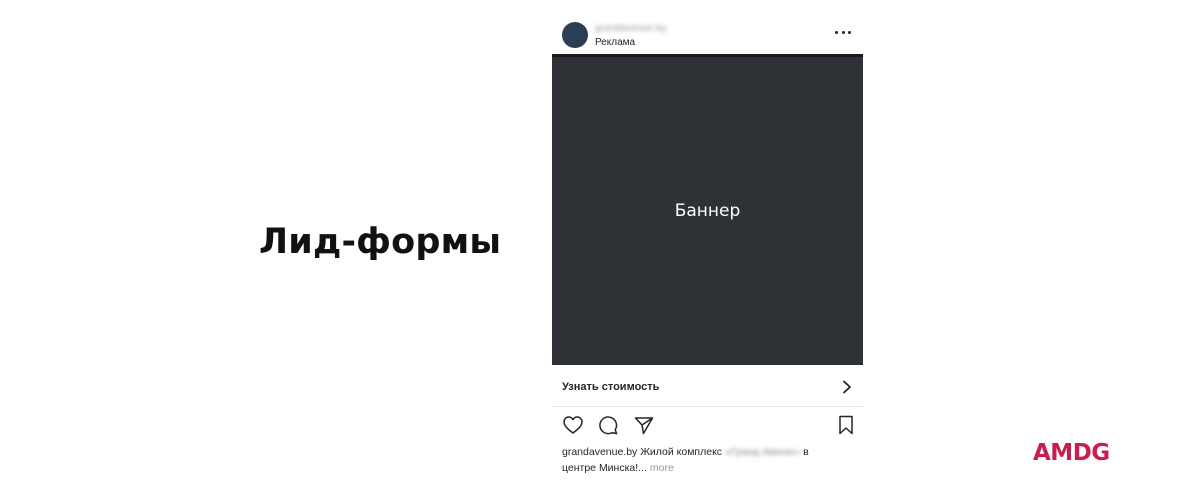  Describe the element at coordinates (681, 452) in the screenshot. I see `caption-text: Жилой комплекс` at that location.